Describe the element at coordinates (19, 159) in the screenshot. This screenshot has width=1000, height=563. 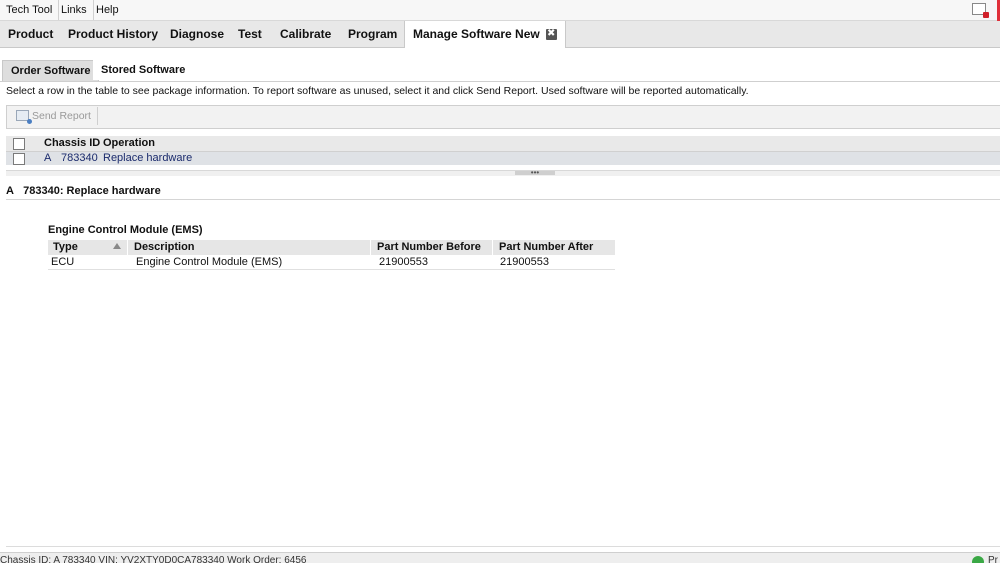
I see `row-checkbox` at that location.